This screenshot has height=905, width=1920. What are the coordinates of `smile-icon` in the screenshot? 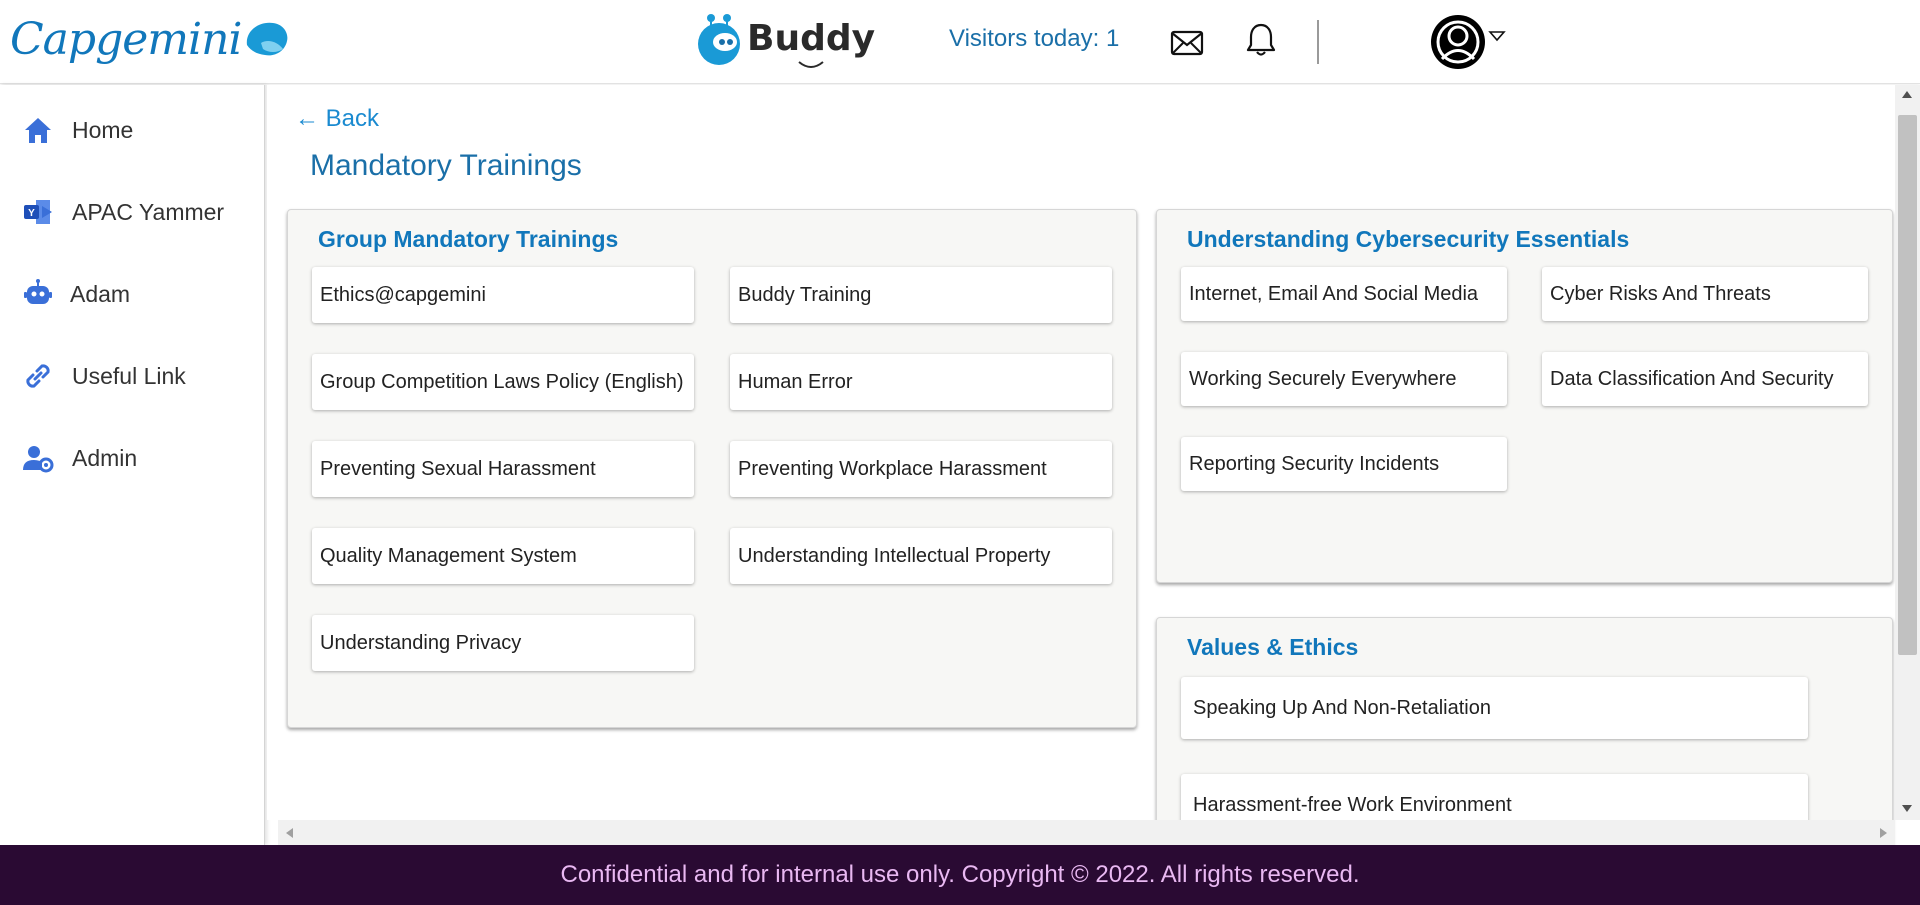 It's located at (811, 64).